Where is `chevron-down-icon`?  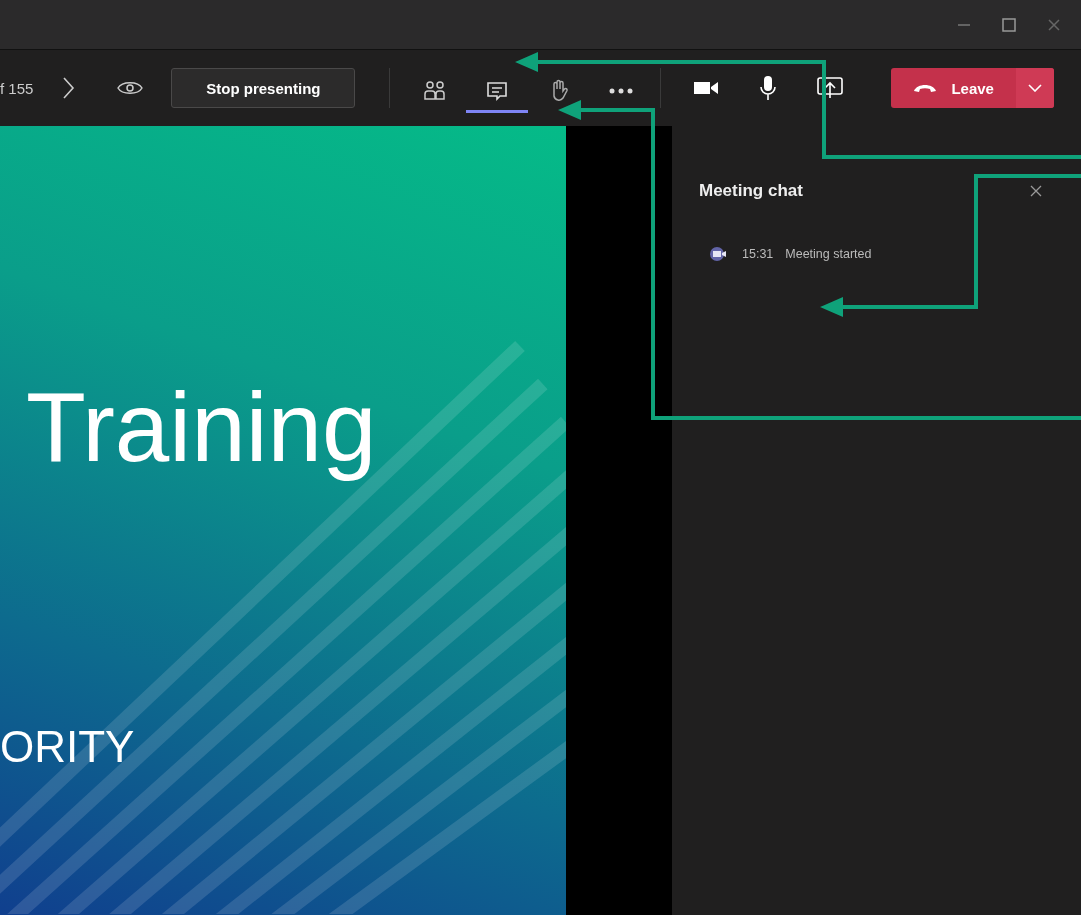 chevron-down-icon is located at coordinates (1034, 88).